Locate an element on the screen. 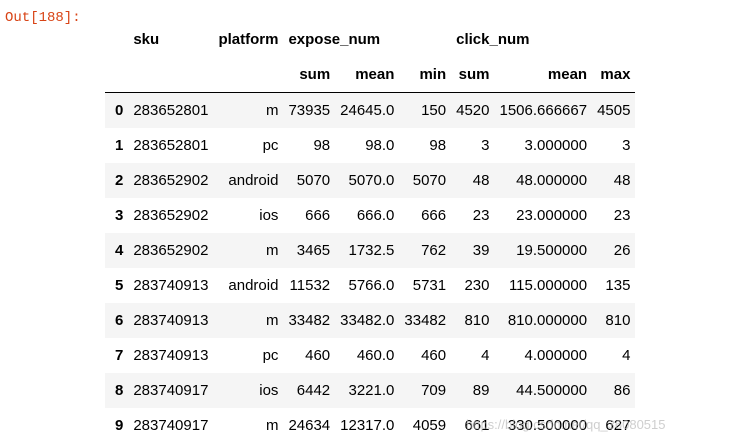 This screenshot has height=444, width=743. row-index: 3 is located at coordinates (119, 215).